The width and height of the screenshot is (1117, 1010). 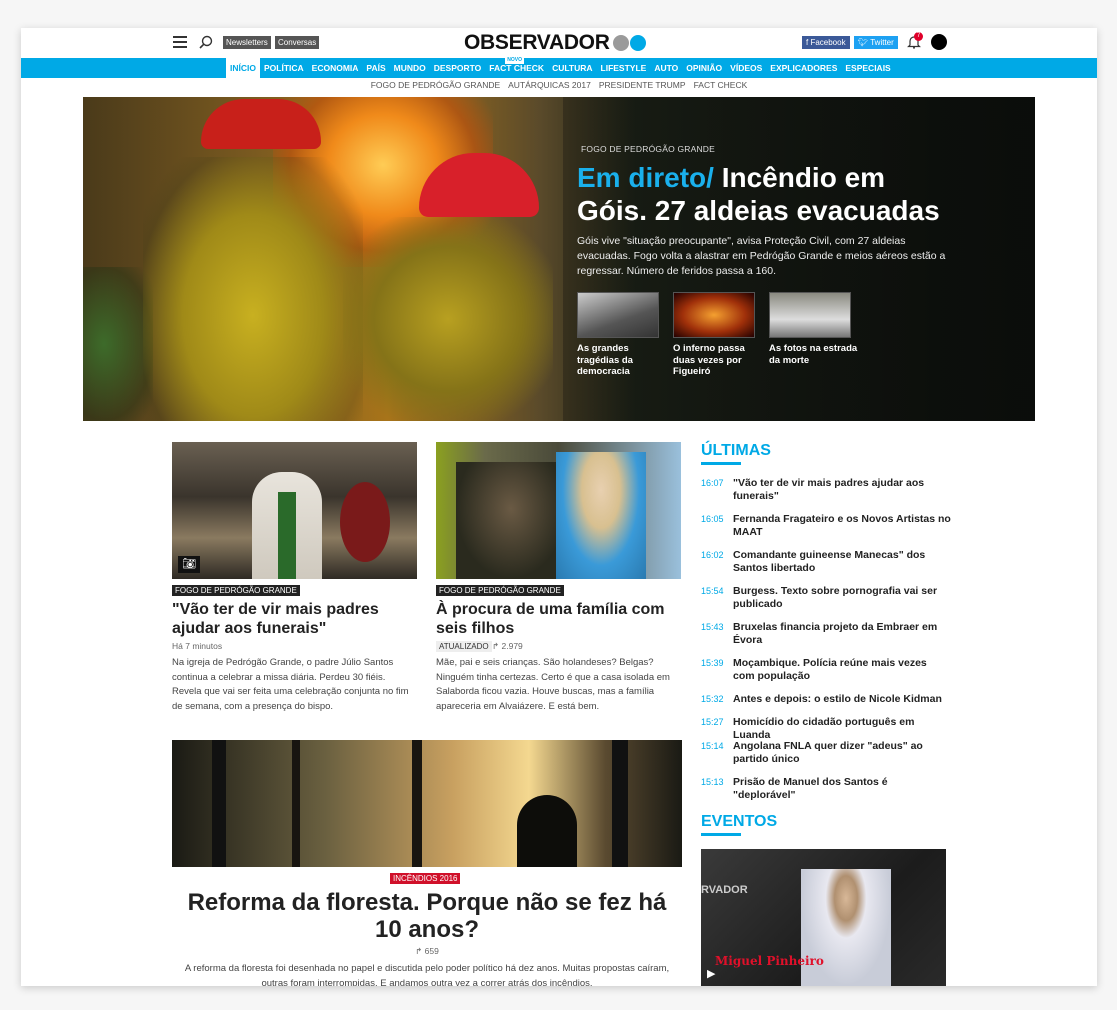 I want to click on red-fan, so click(x=365, y=522).